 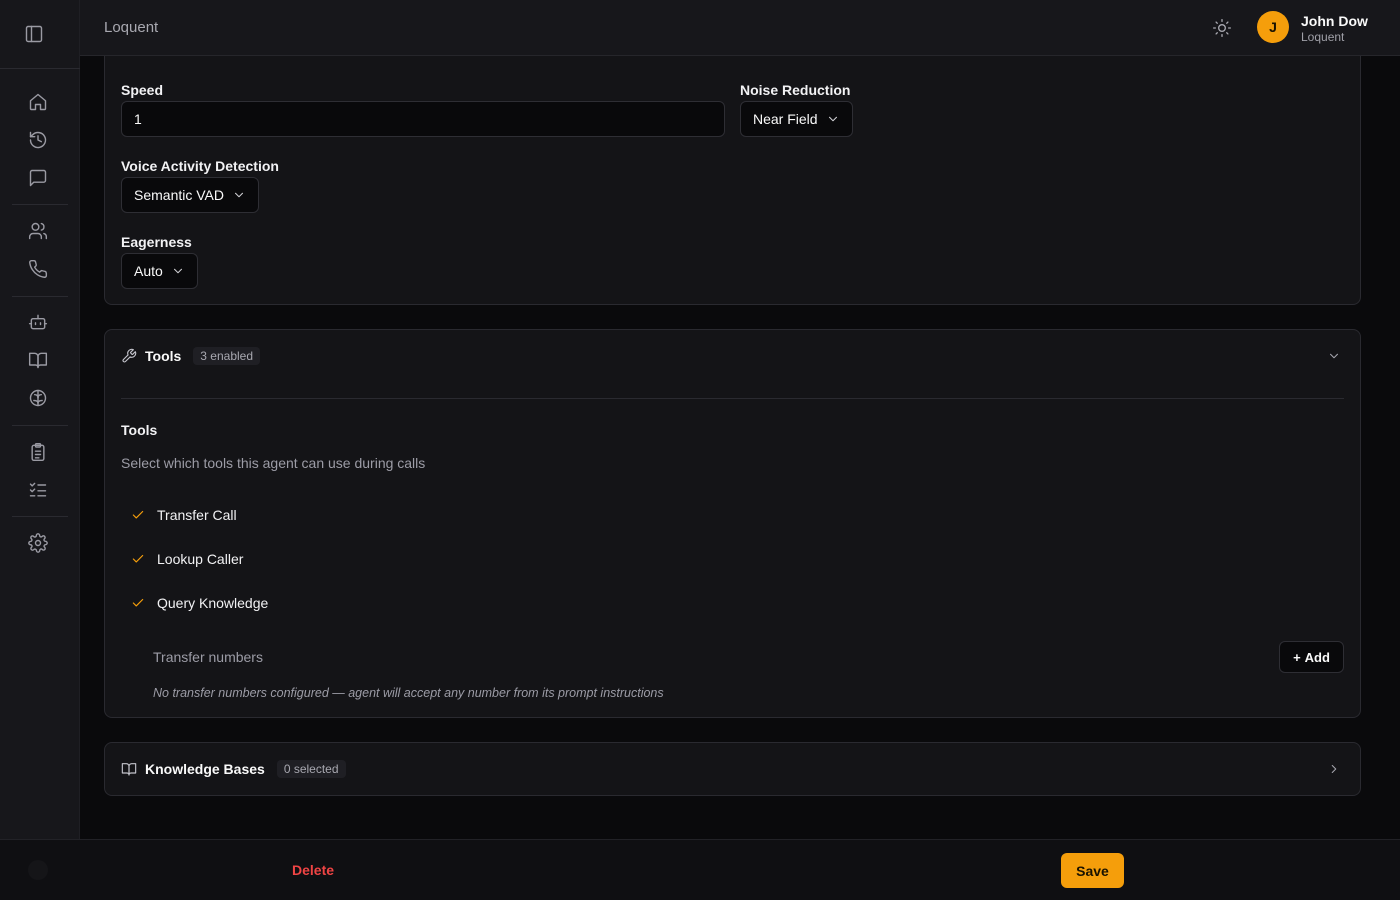 I want to click on knowledge-bases-expand-button, so click(x=1334, y=769).